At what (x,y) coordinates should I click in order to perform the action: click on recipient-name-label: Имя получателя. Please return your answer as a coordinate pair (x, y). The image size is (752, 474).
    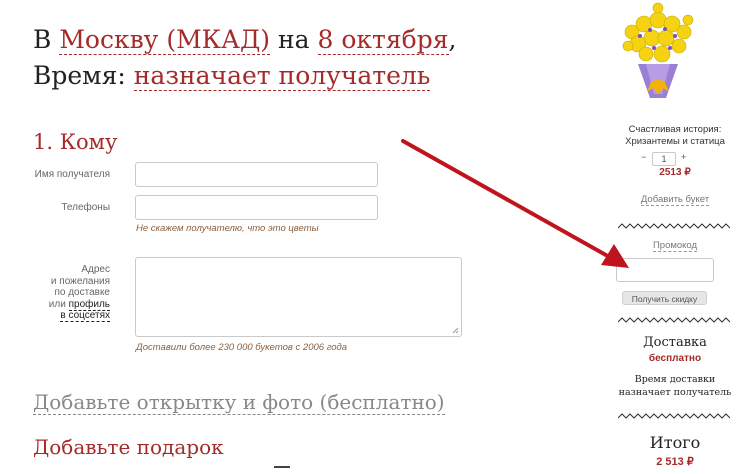
    Looking at the image, I should click on (72, 174).